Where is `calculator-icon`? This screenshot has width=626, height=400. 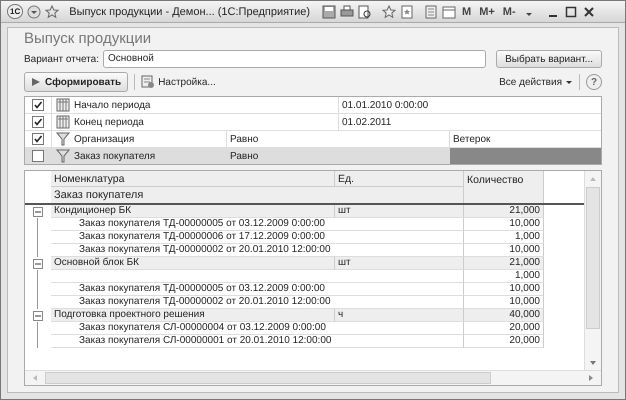 calculator-icon is located at coordinates (431, 11).